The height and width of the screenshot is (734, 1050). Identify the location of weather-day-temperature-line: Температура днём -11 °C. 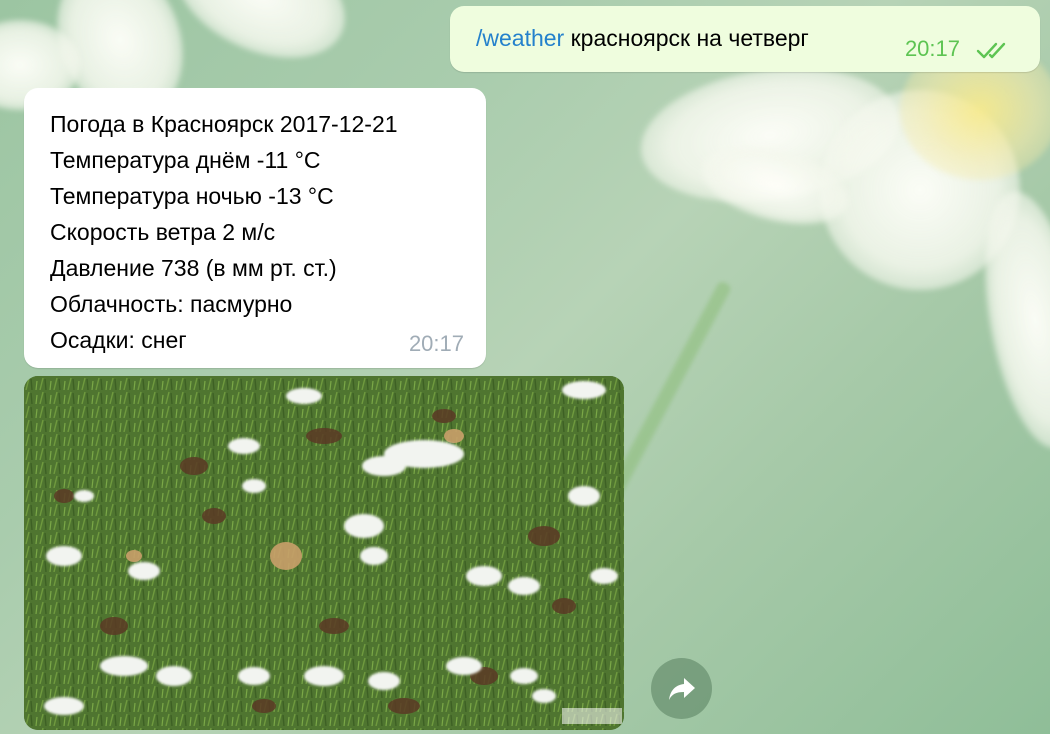
(185, 160).